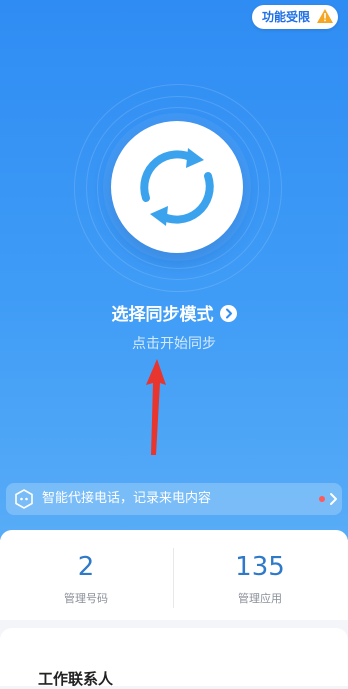  I want to click on restricted-badge: 功能受限, so click(294, 17).